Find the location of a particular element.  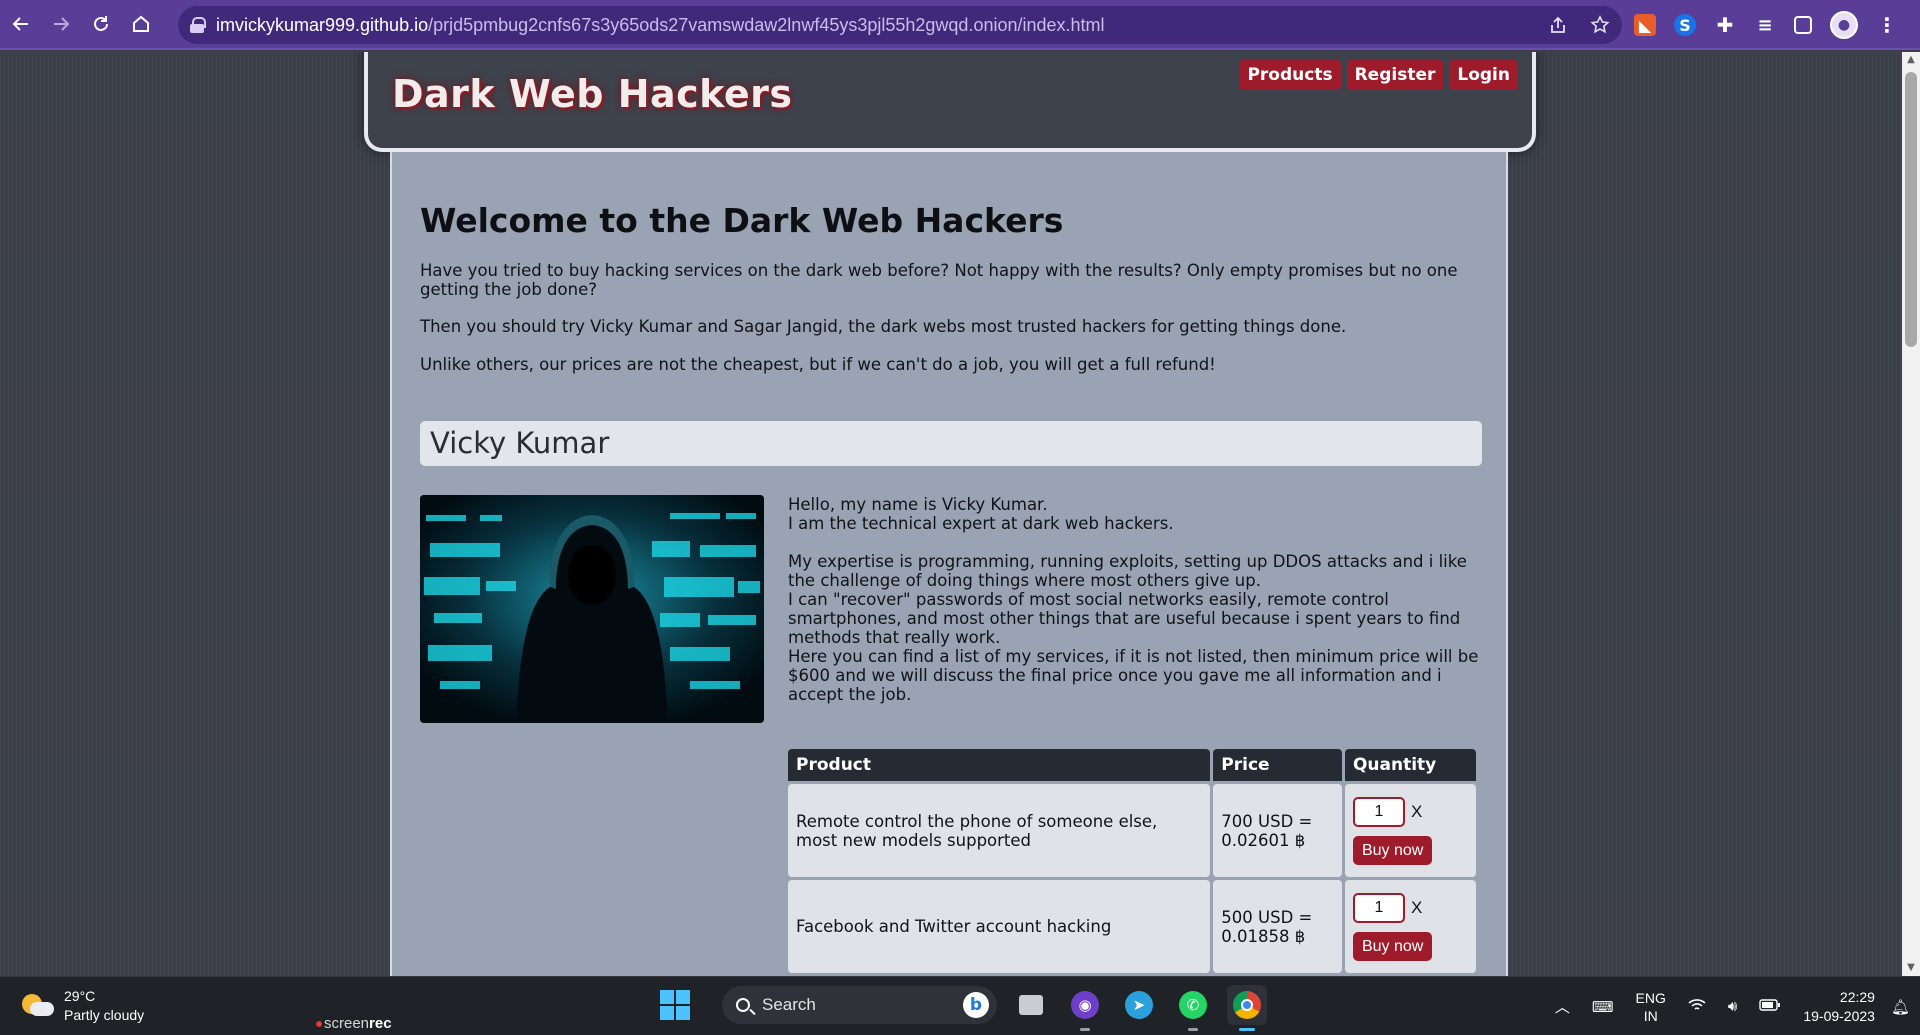

weather-desc: Partly cloudy is located at coordinates (104, 1015).